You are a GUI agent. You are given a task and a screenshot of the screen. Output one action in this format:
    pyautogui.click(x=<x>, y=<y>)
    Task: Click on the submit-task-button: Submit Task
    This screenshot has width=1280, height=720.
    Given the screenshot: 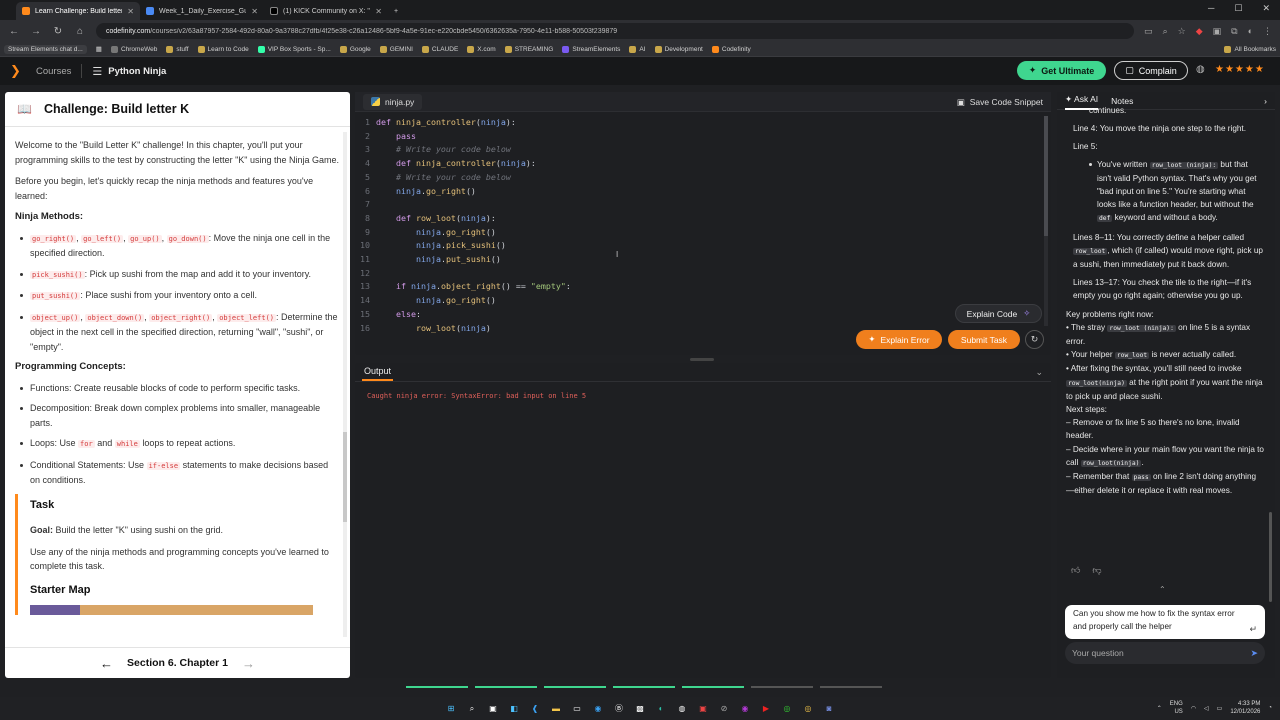 What is the action you would take?
    pyautogui.click(x=984, y=339)
    